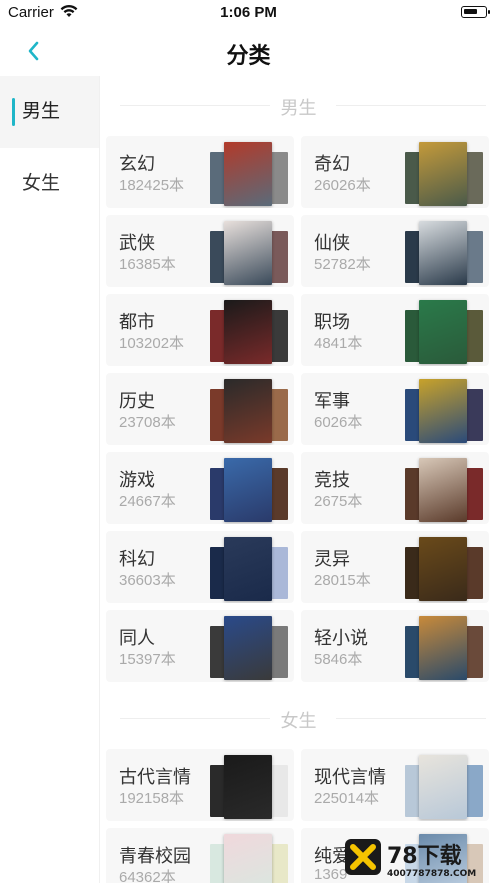 This screenshot has height=883, width=497. What do you see at coordinates (332, 559) in the screenshot?
I see `category-name: 灵异` at bounding box center [332, 559].